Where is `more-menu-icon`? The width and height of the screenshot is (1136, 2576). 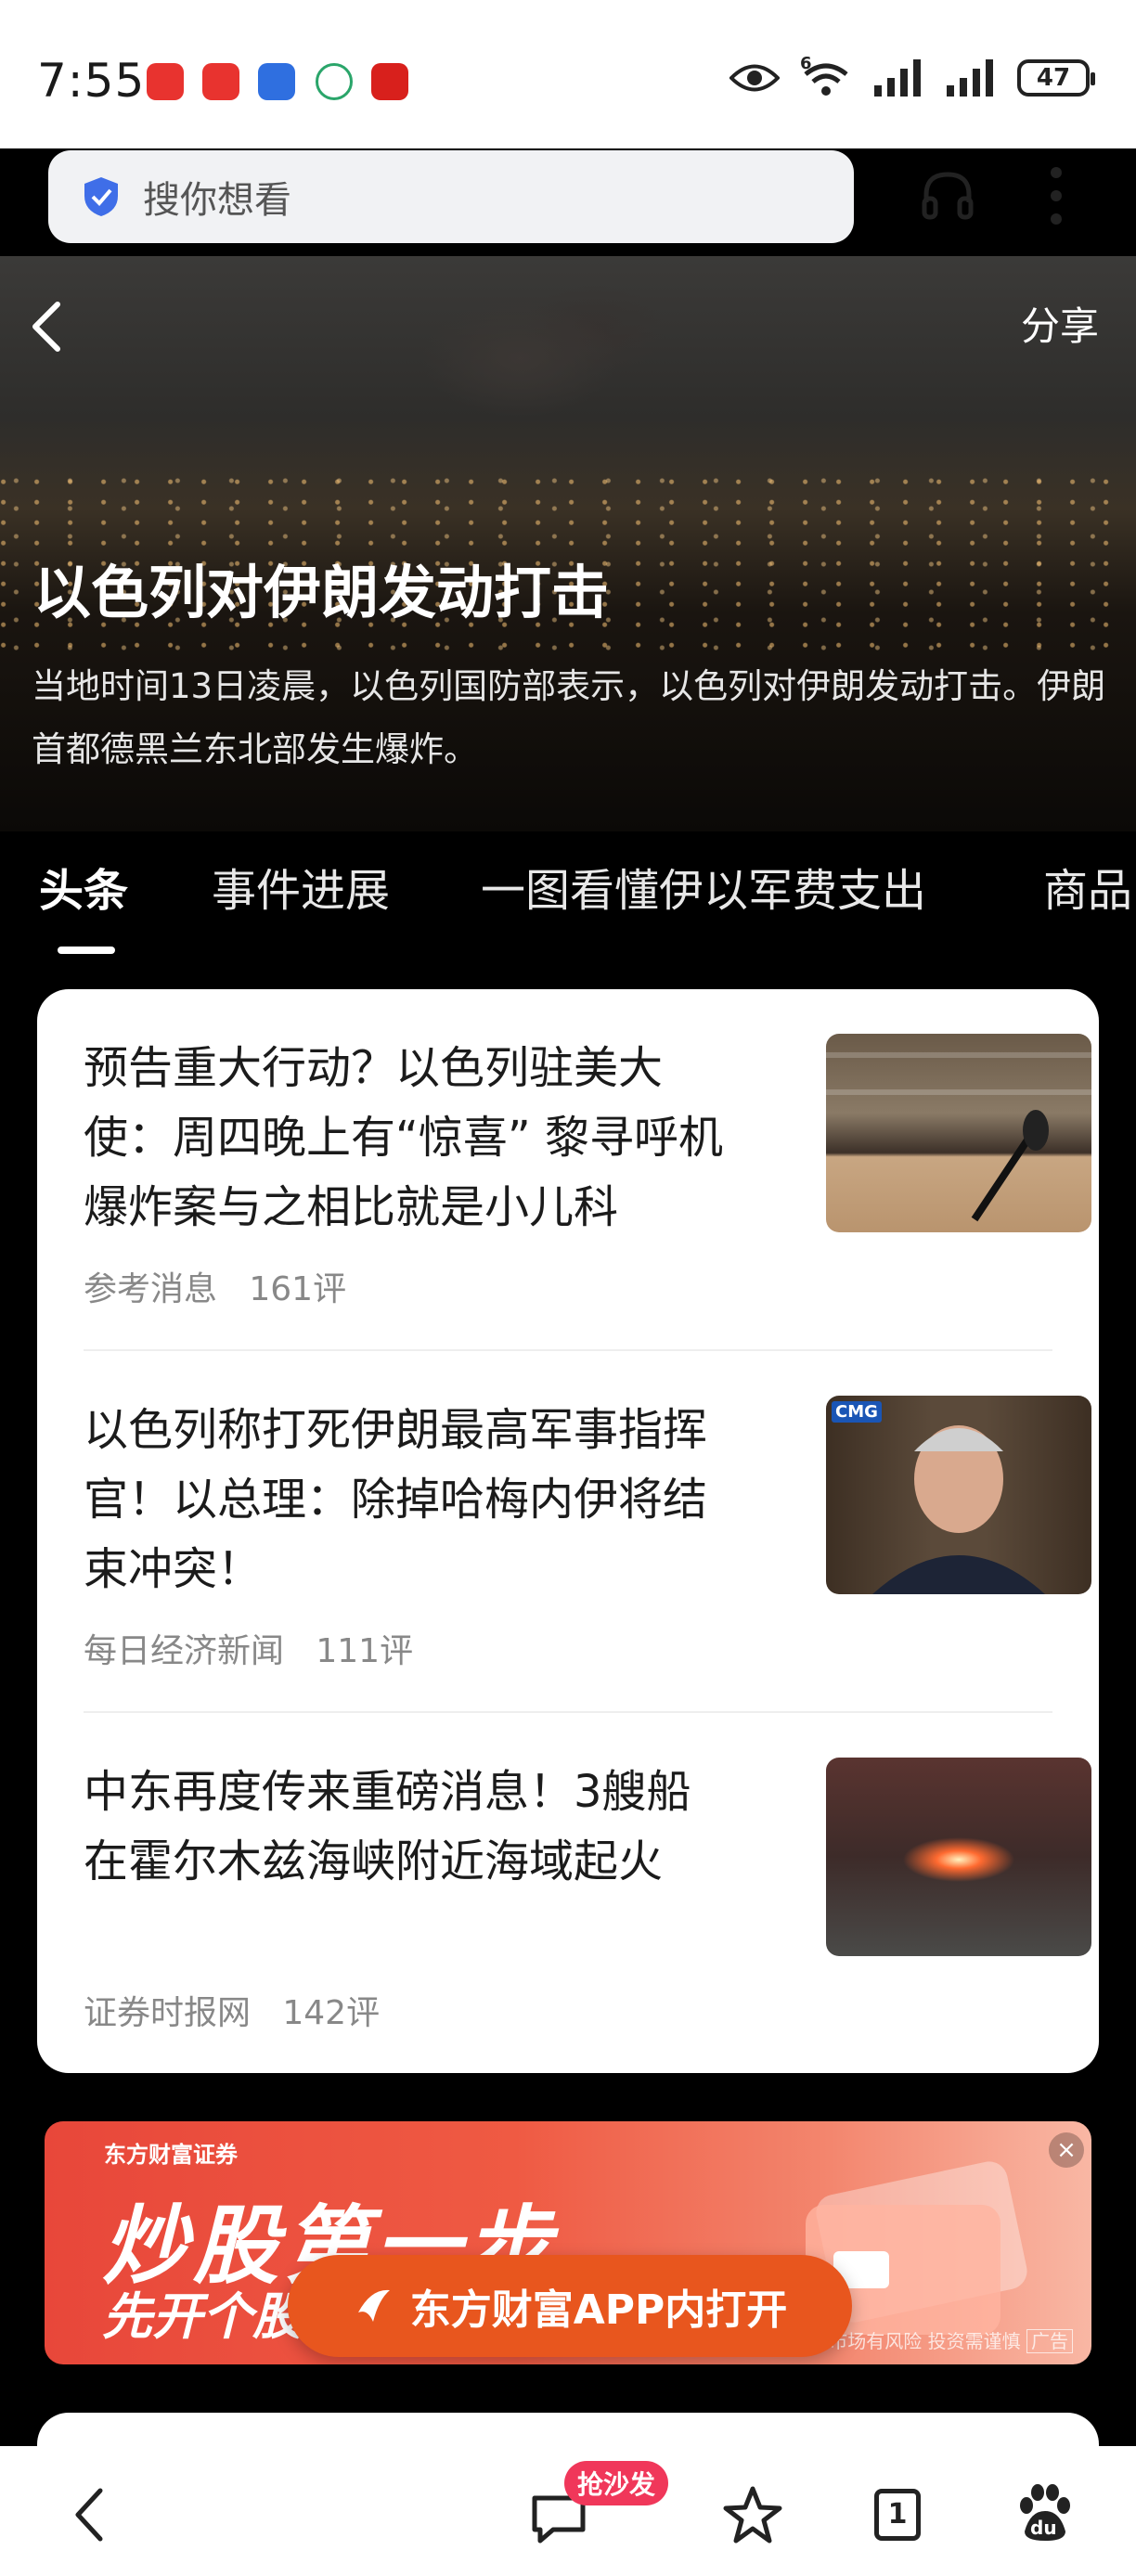
more-menu-icon is located at coordinates (1056, 195).